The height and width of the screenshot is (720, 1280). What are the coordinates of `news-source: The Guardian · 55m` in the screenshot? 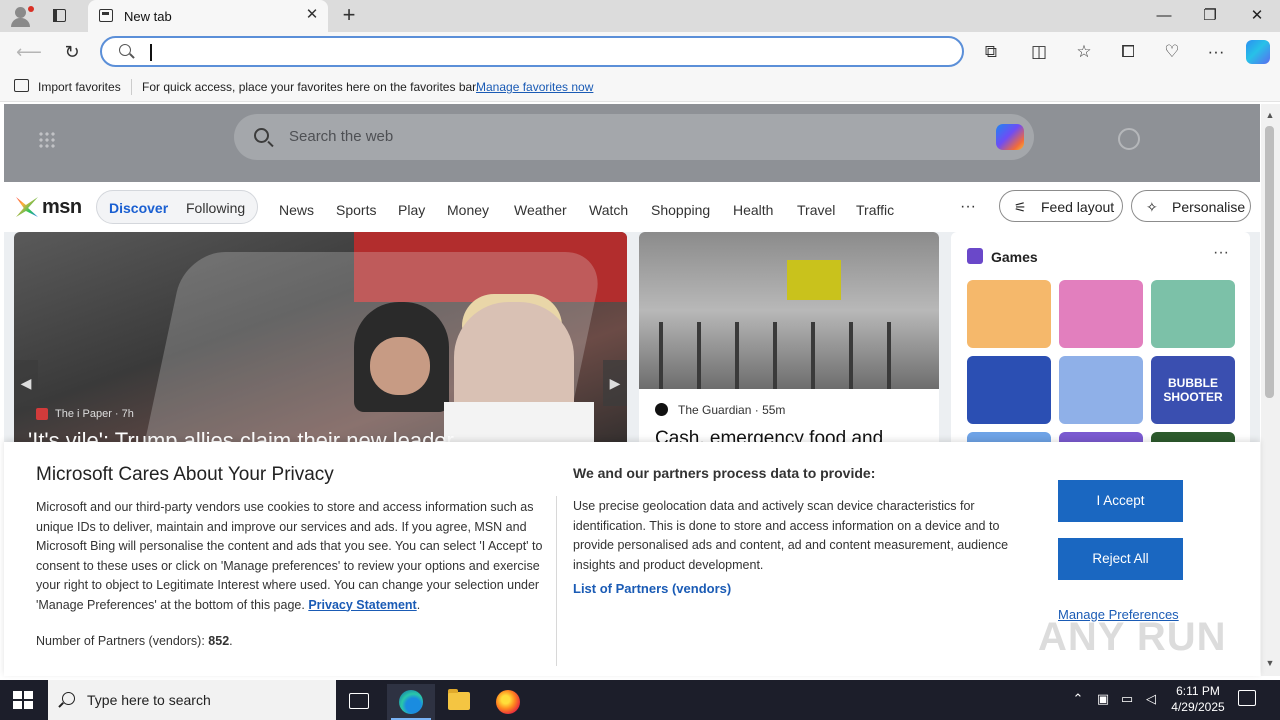 It's located at (732, 410).